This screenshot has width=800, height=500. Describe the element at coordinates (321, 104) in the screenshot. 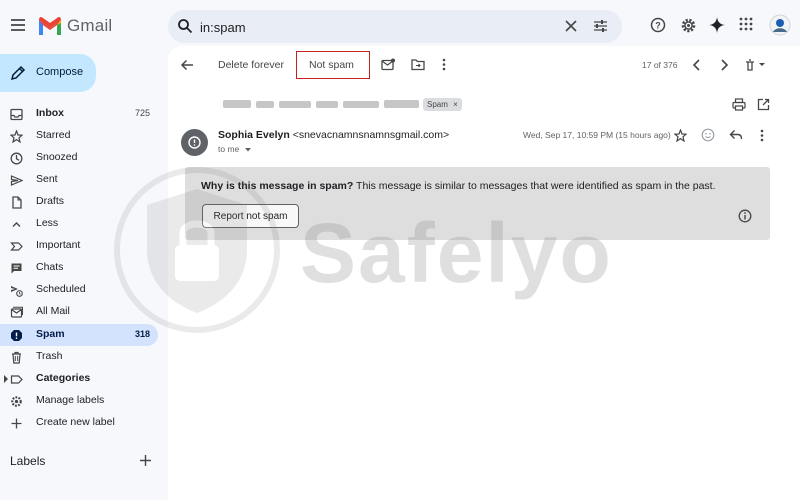

I see `subject-line` at that location.